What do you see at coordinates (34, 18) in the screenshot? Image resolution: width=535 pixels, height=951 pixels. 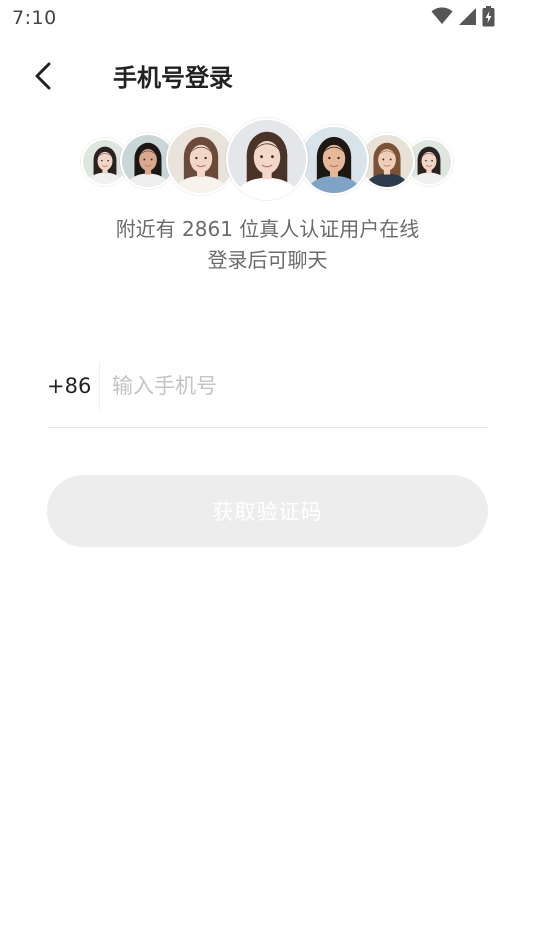 I see `status-time: 7:10` at bounding box center [34, 18].